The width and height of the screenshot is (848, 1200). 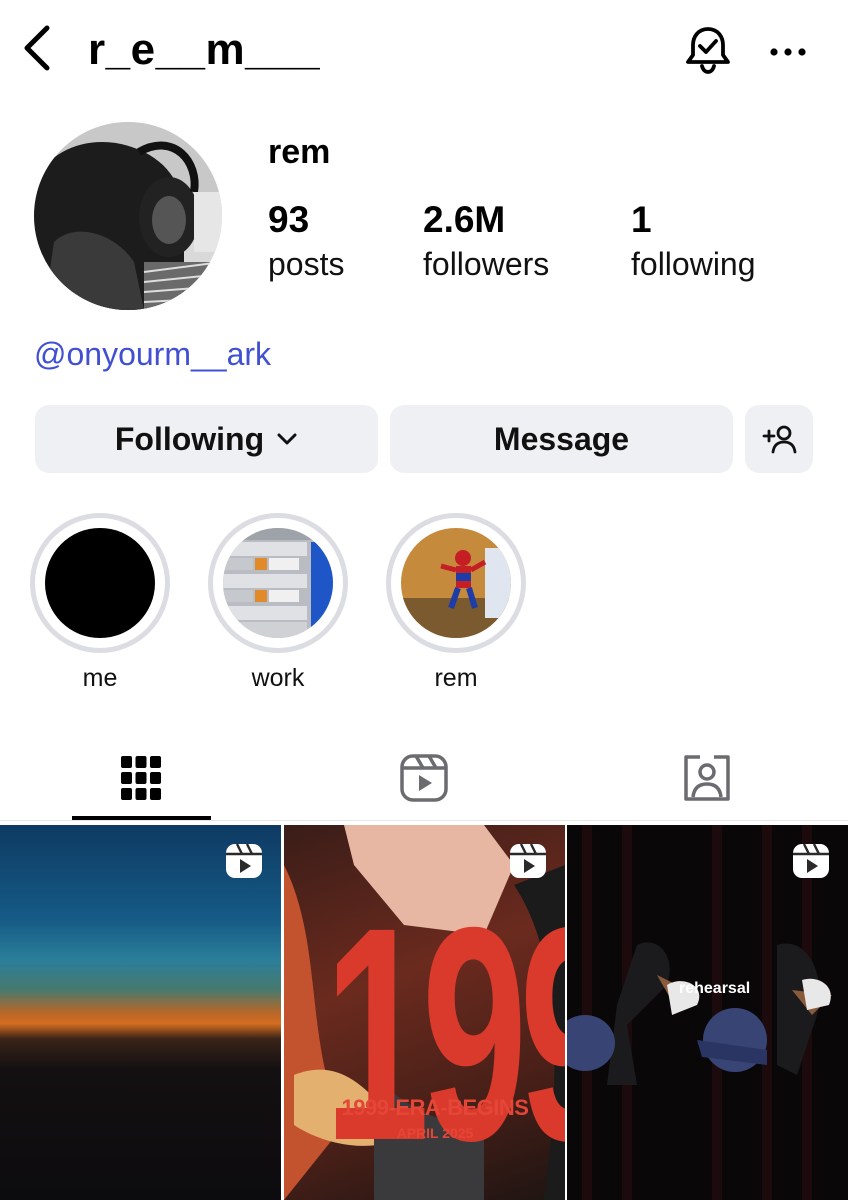 I want to click on post-3-image, so click(x=707, y=1012).